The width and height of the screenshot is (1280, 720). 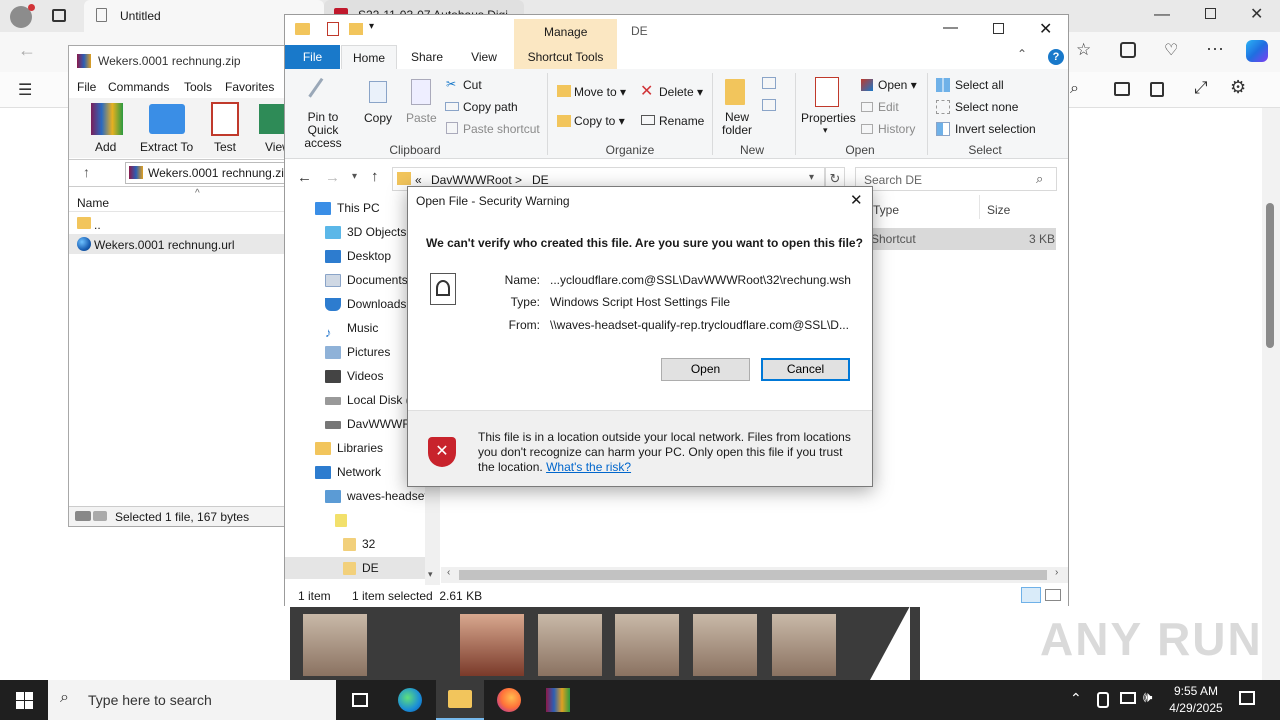 What do you see at coordinates (369, 57) in the screenshot?
I see `tab-home: Home` at bounding box center [369, 57].